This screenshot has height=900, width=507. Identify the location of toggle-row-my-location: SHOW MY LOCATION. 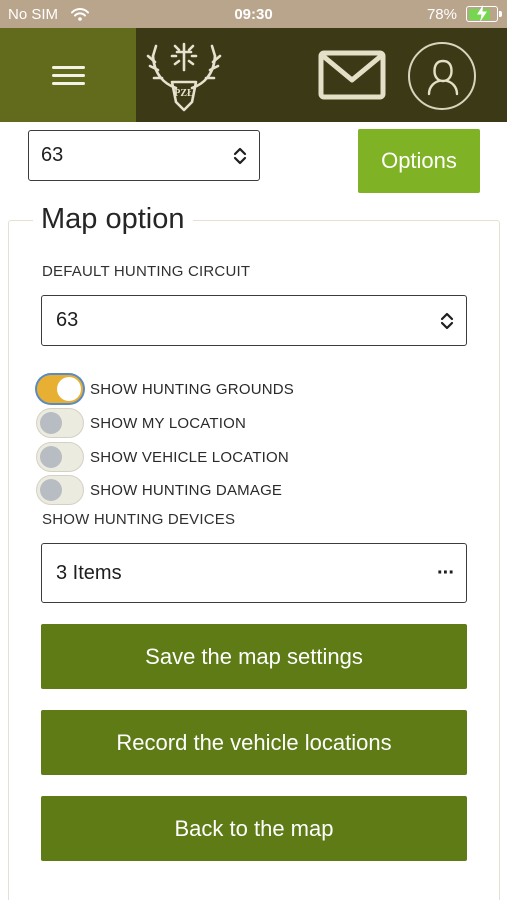
(141, 423).